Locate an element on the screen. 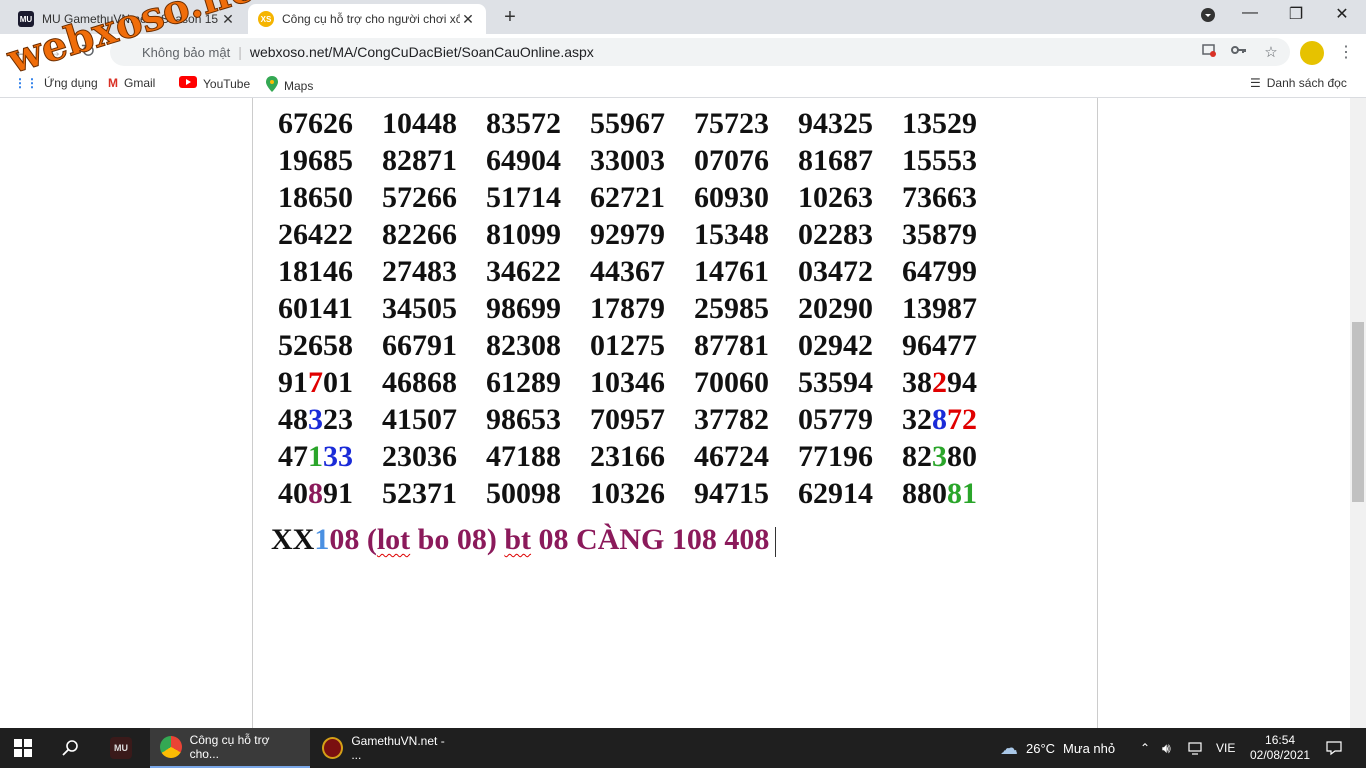 This screenshot has width=1366, height=768. key-icon is located at coordinates (1239, 52).